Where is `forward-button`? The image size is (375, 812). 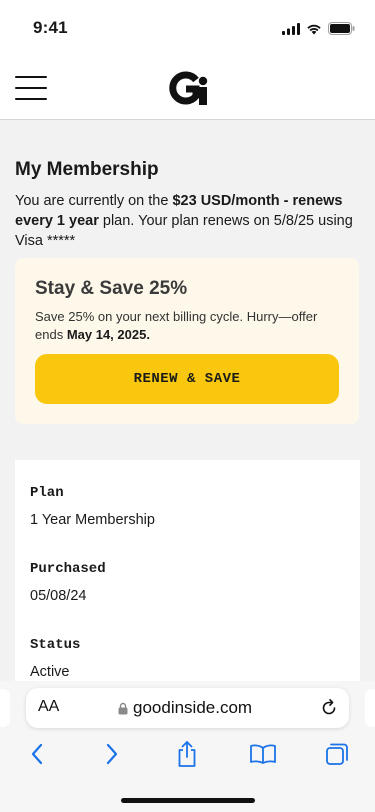
forward-button is located at coordinates (112, 754).